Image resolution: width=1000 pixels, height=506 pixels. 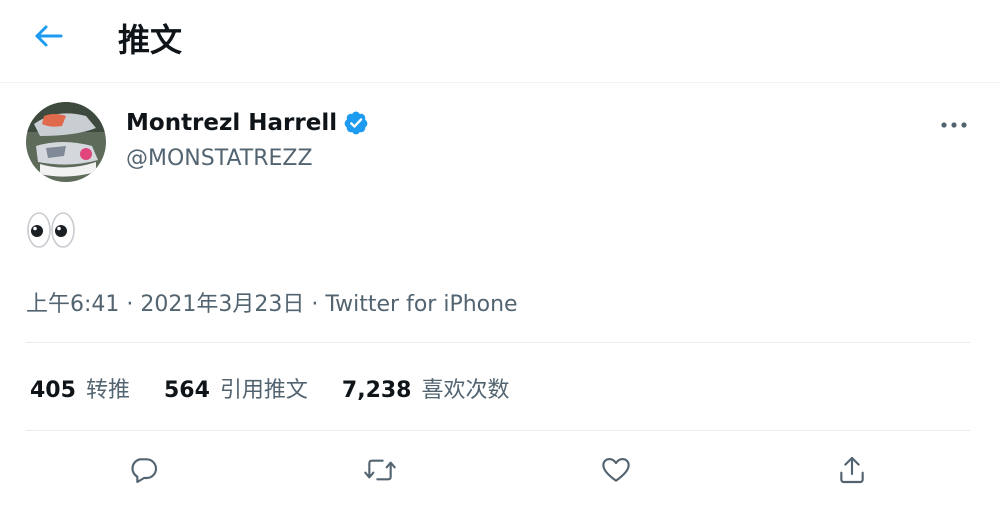 I want to click on tweet-stats: 405 转推 564 引用推文 7,238 喜欢次数, so click(x=287, y=388).